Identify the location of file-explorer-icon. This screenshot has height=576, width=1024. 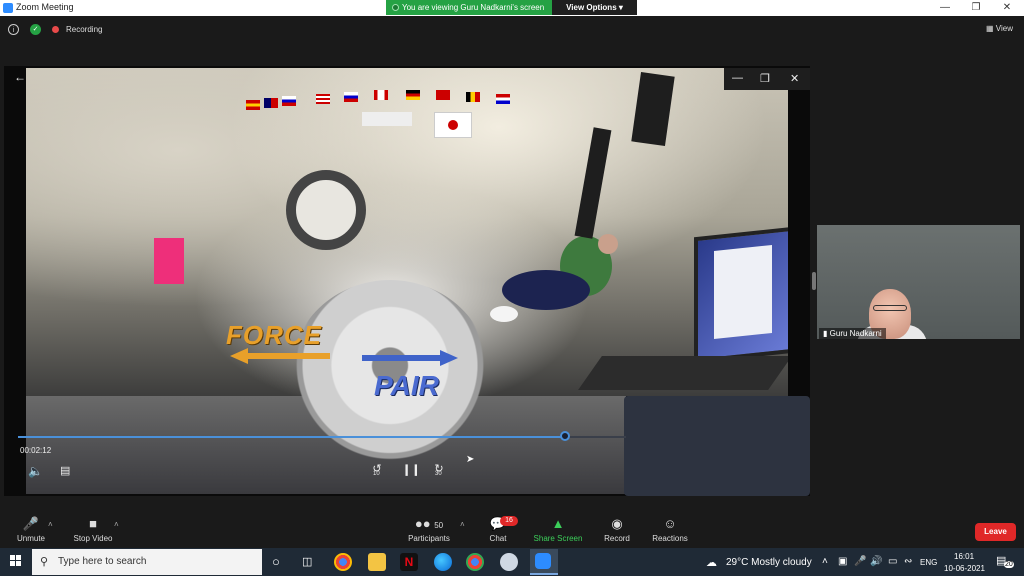
(377, 562).